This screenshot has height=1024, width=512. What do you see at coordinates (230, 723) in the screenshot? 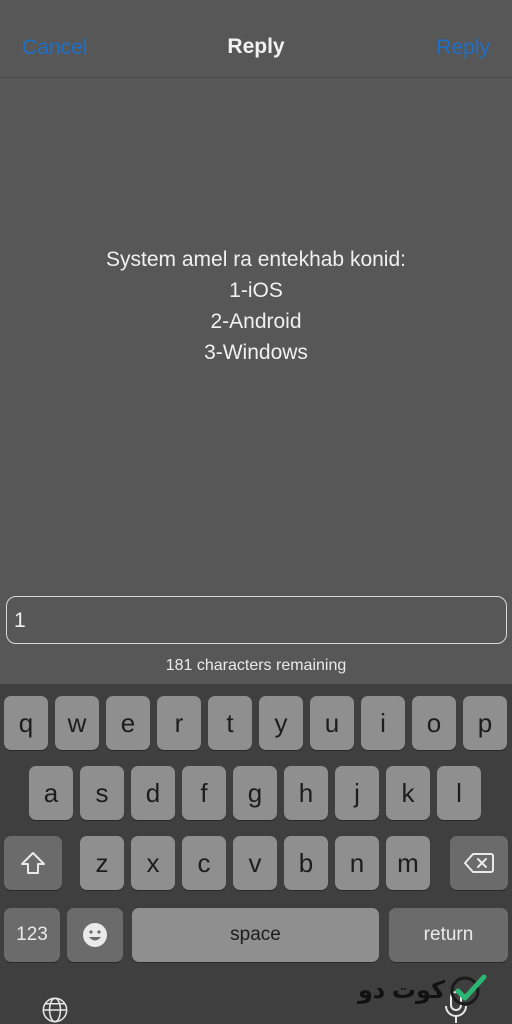
I see `key-t: t` at bounding box center [230, 723].